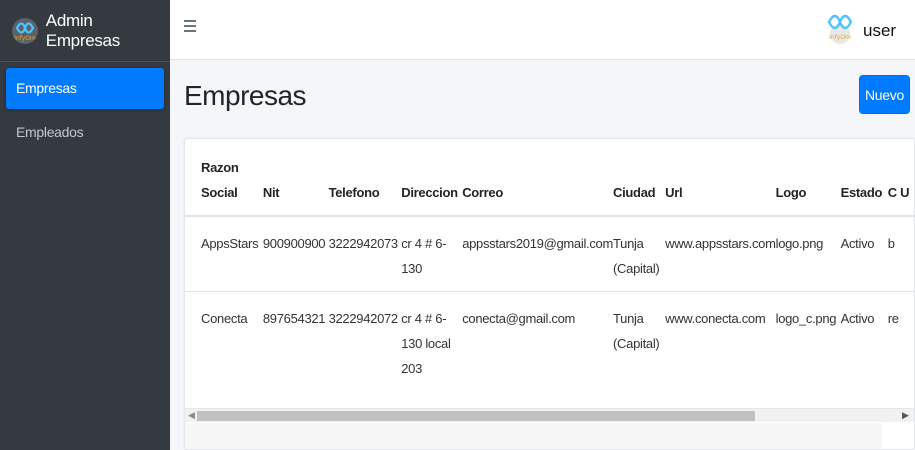  Describe the element at coordinates (432, 349) in the screenshot. I see `cell-direccion: cr 4 # 6-130 local 203` at that location.